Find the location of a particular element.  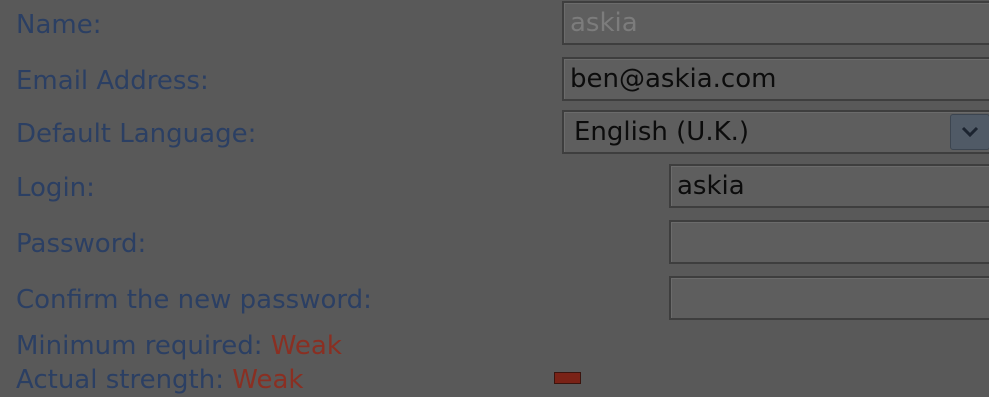

minimum-required-label: Minimum required: is located at coordinates (139, 346).